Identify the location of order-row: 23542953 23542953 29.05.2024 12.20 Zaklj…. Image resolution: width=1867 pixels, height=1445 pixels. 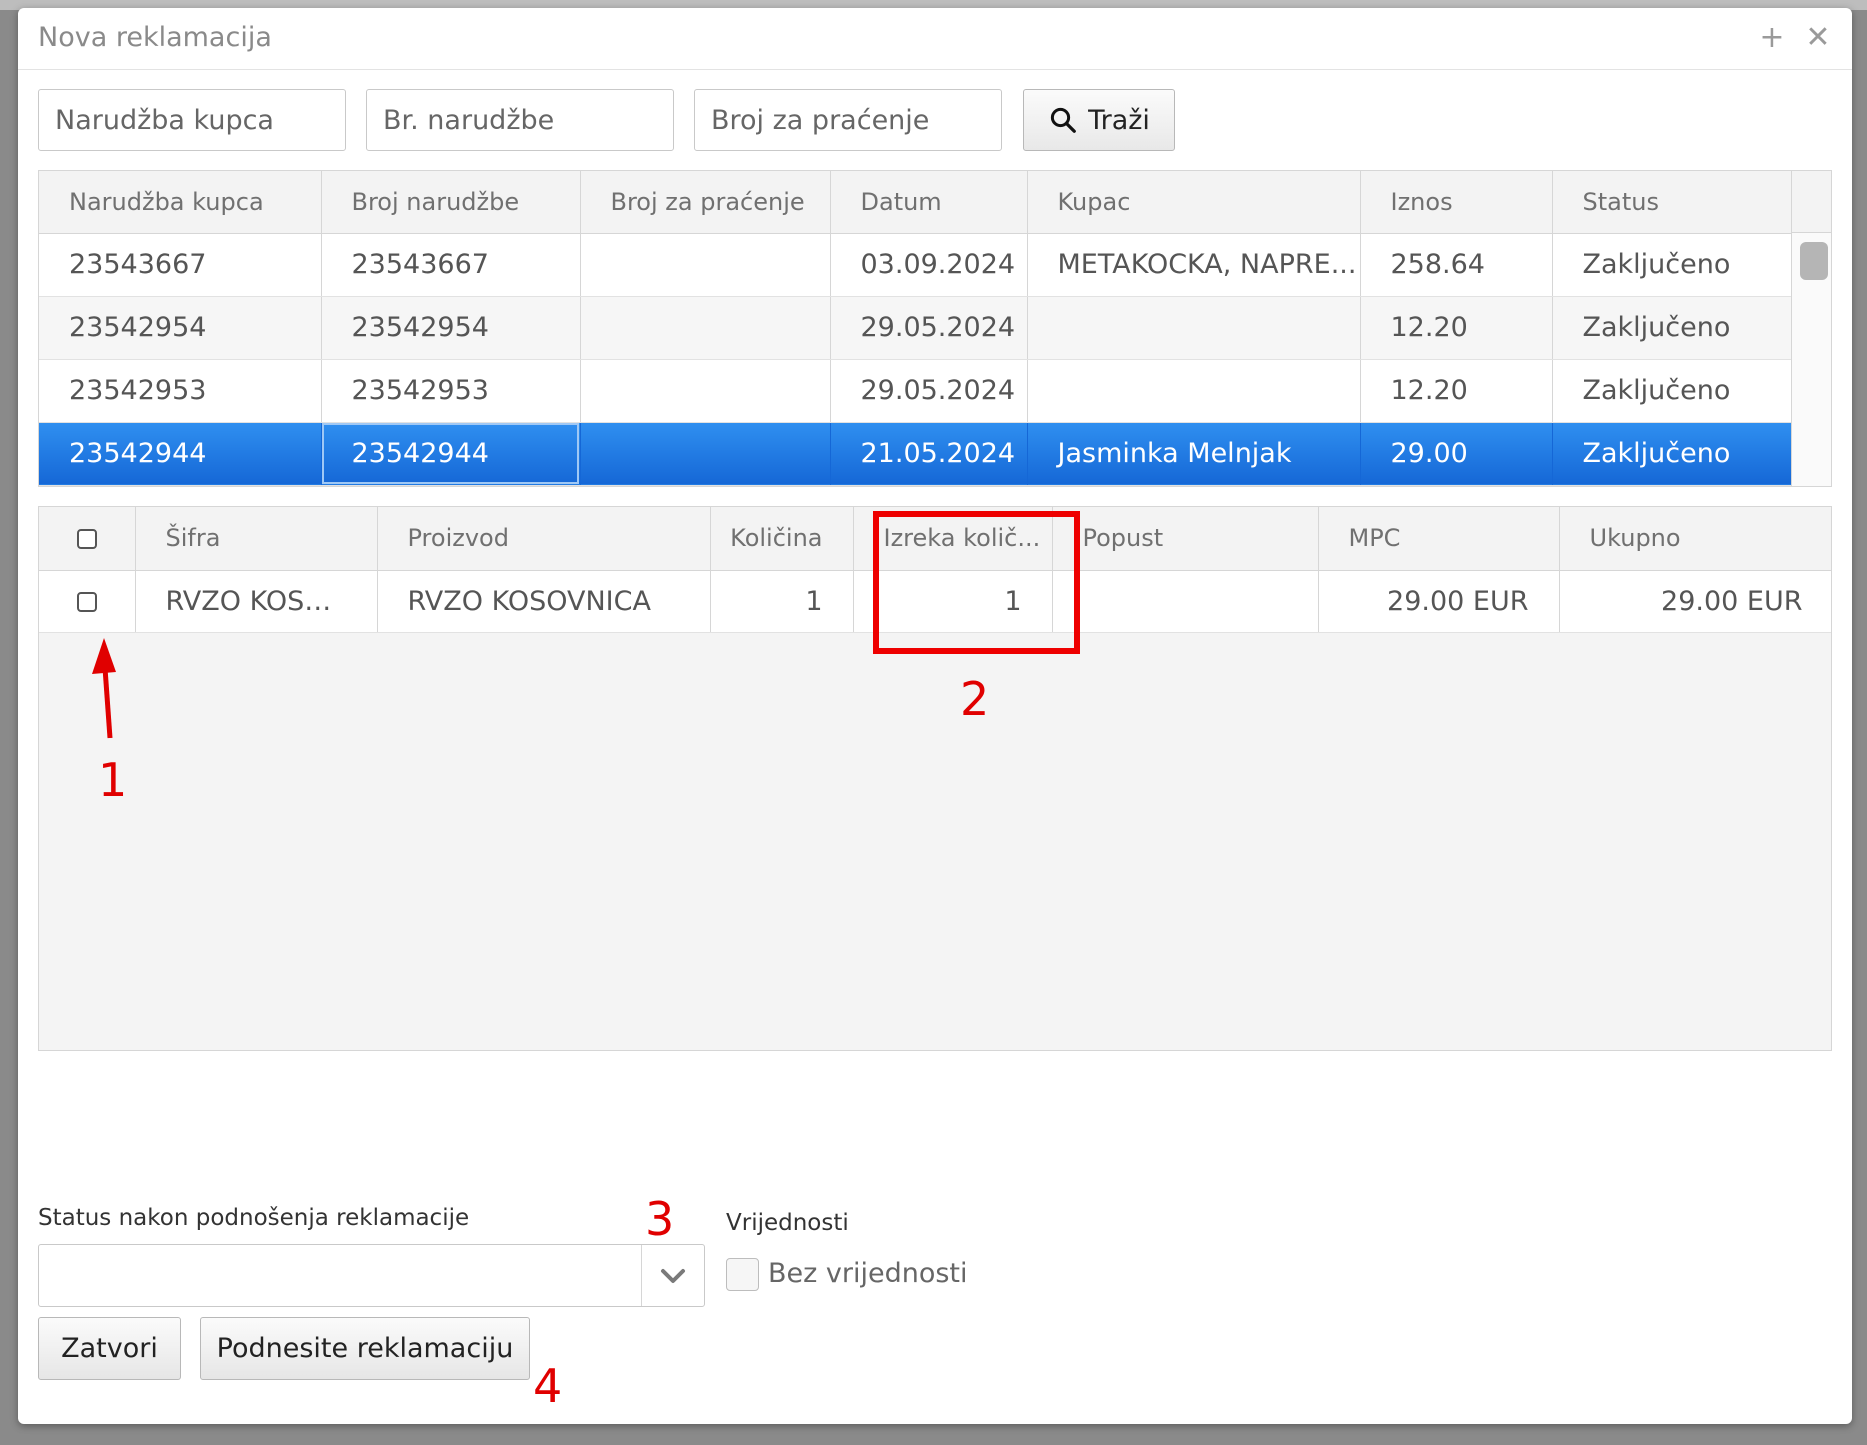
(915, 391).